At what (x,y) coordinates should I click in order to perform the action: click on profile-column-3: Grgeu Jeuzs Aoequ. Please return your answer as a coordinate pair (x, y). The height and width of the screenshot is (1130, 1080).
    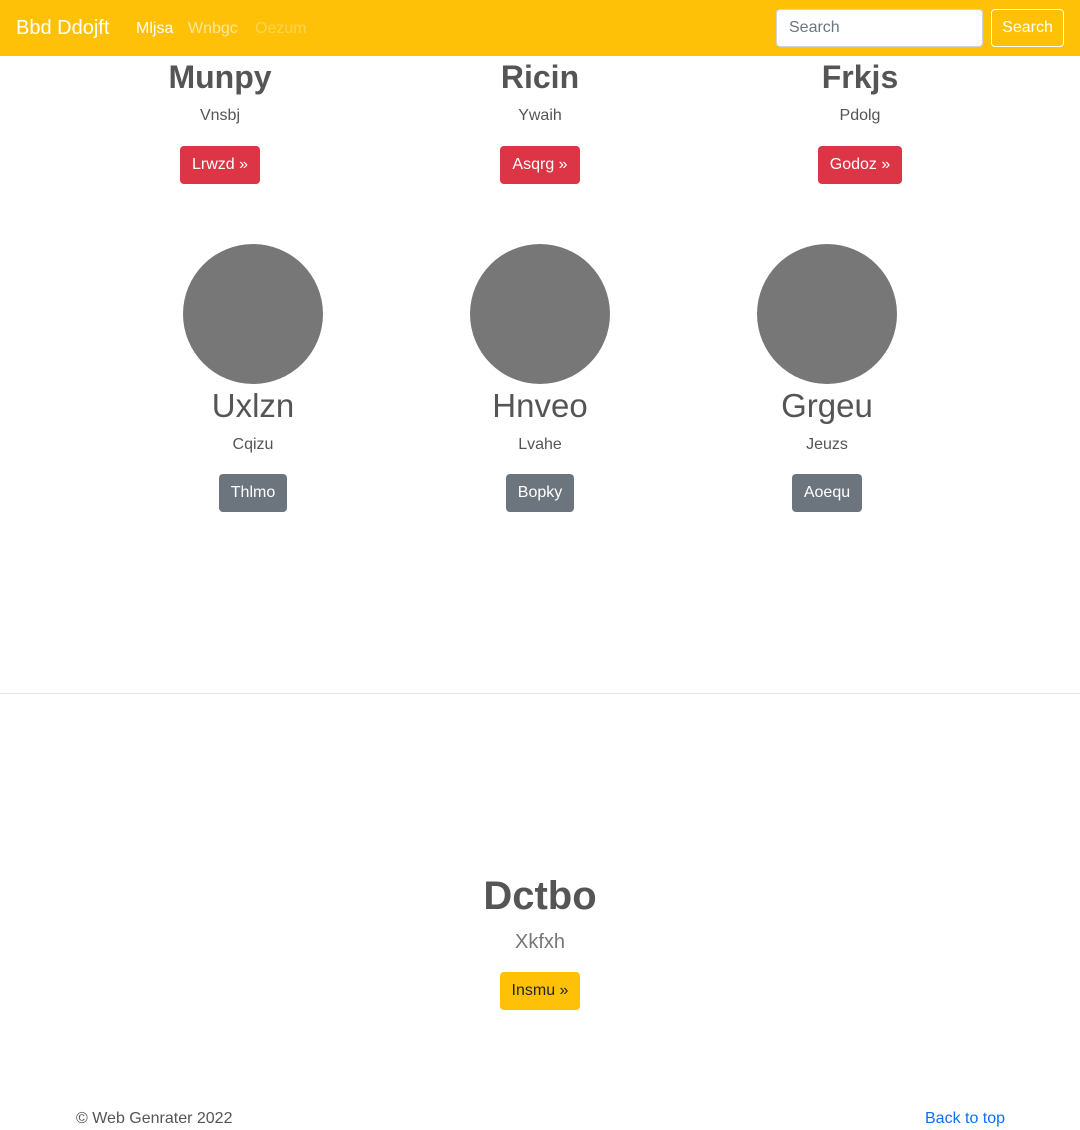
    Looking at the image, I should click on (827, 378).